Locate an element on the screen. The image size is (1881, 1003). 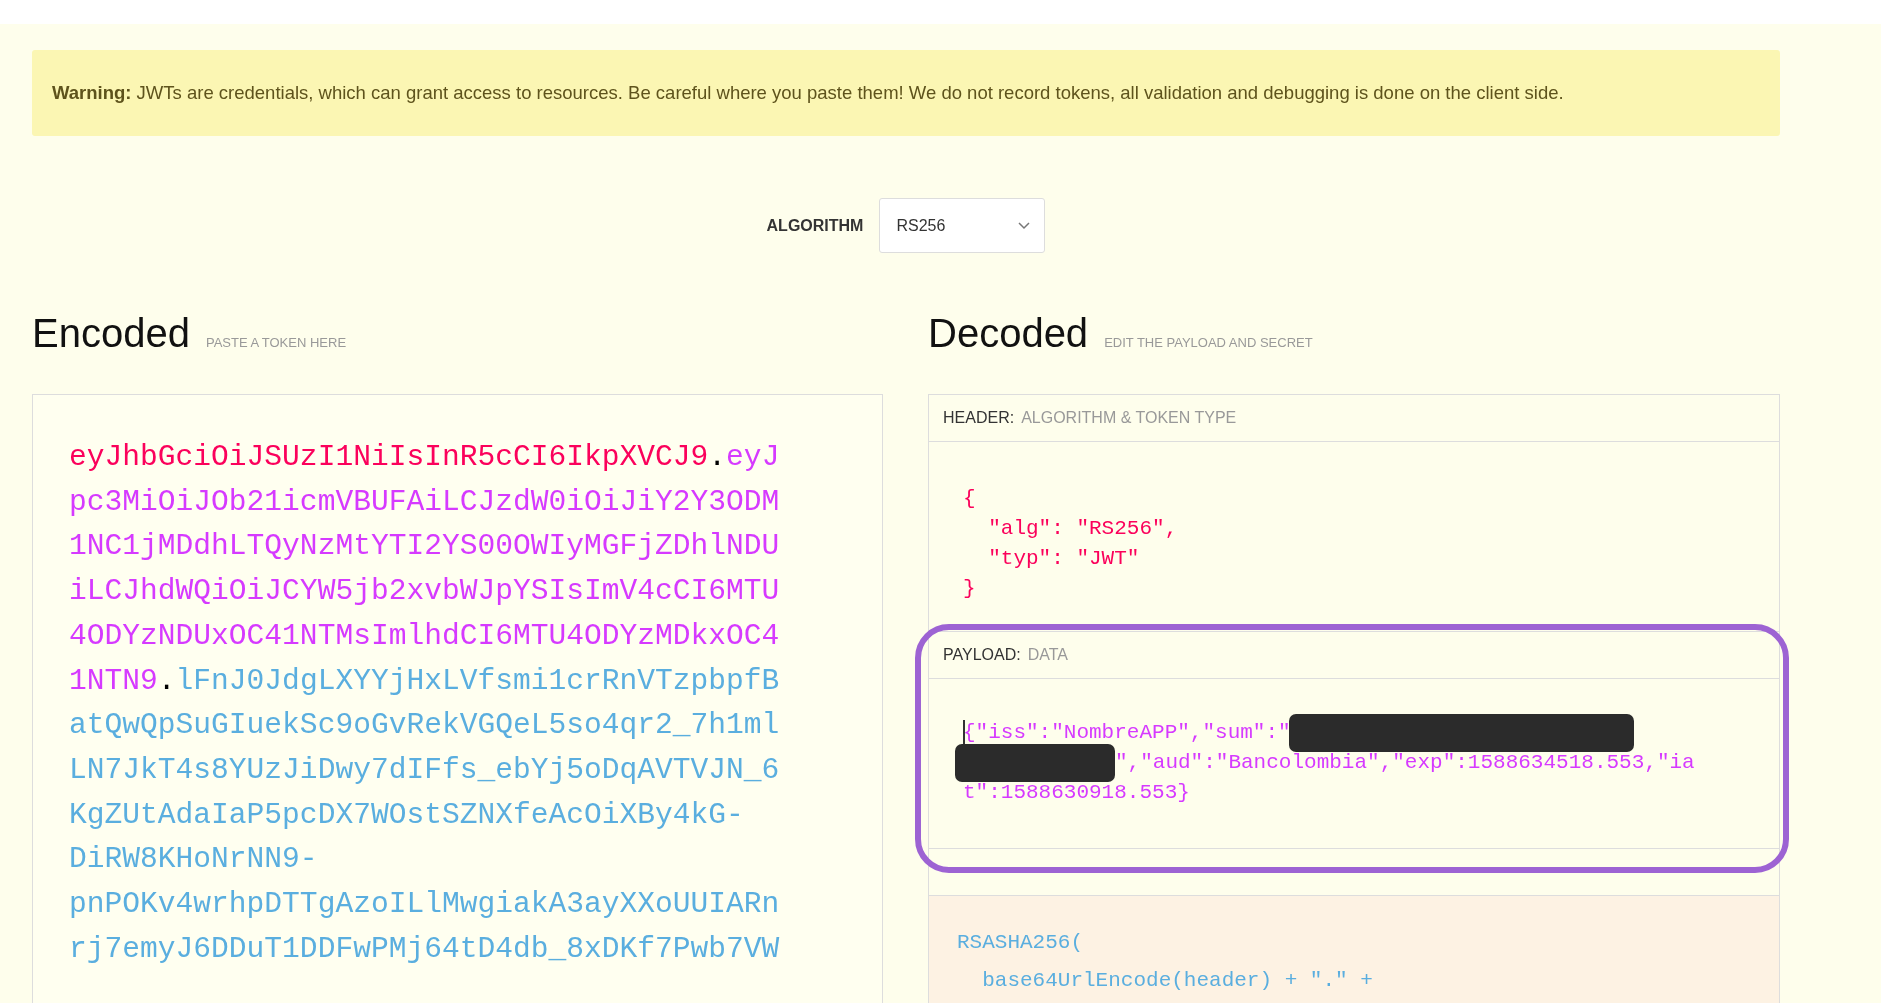
header-json: { "alg": "RS256", "typ": "JWT" } is located at coordinates (1354, 537).